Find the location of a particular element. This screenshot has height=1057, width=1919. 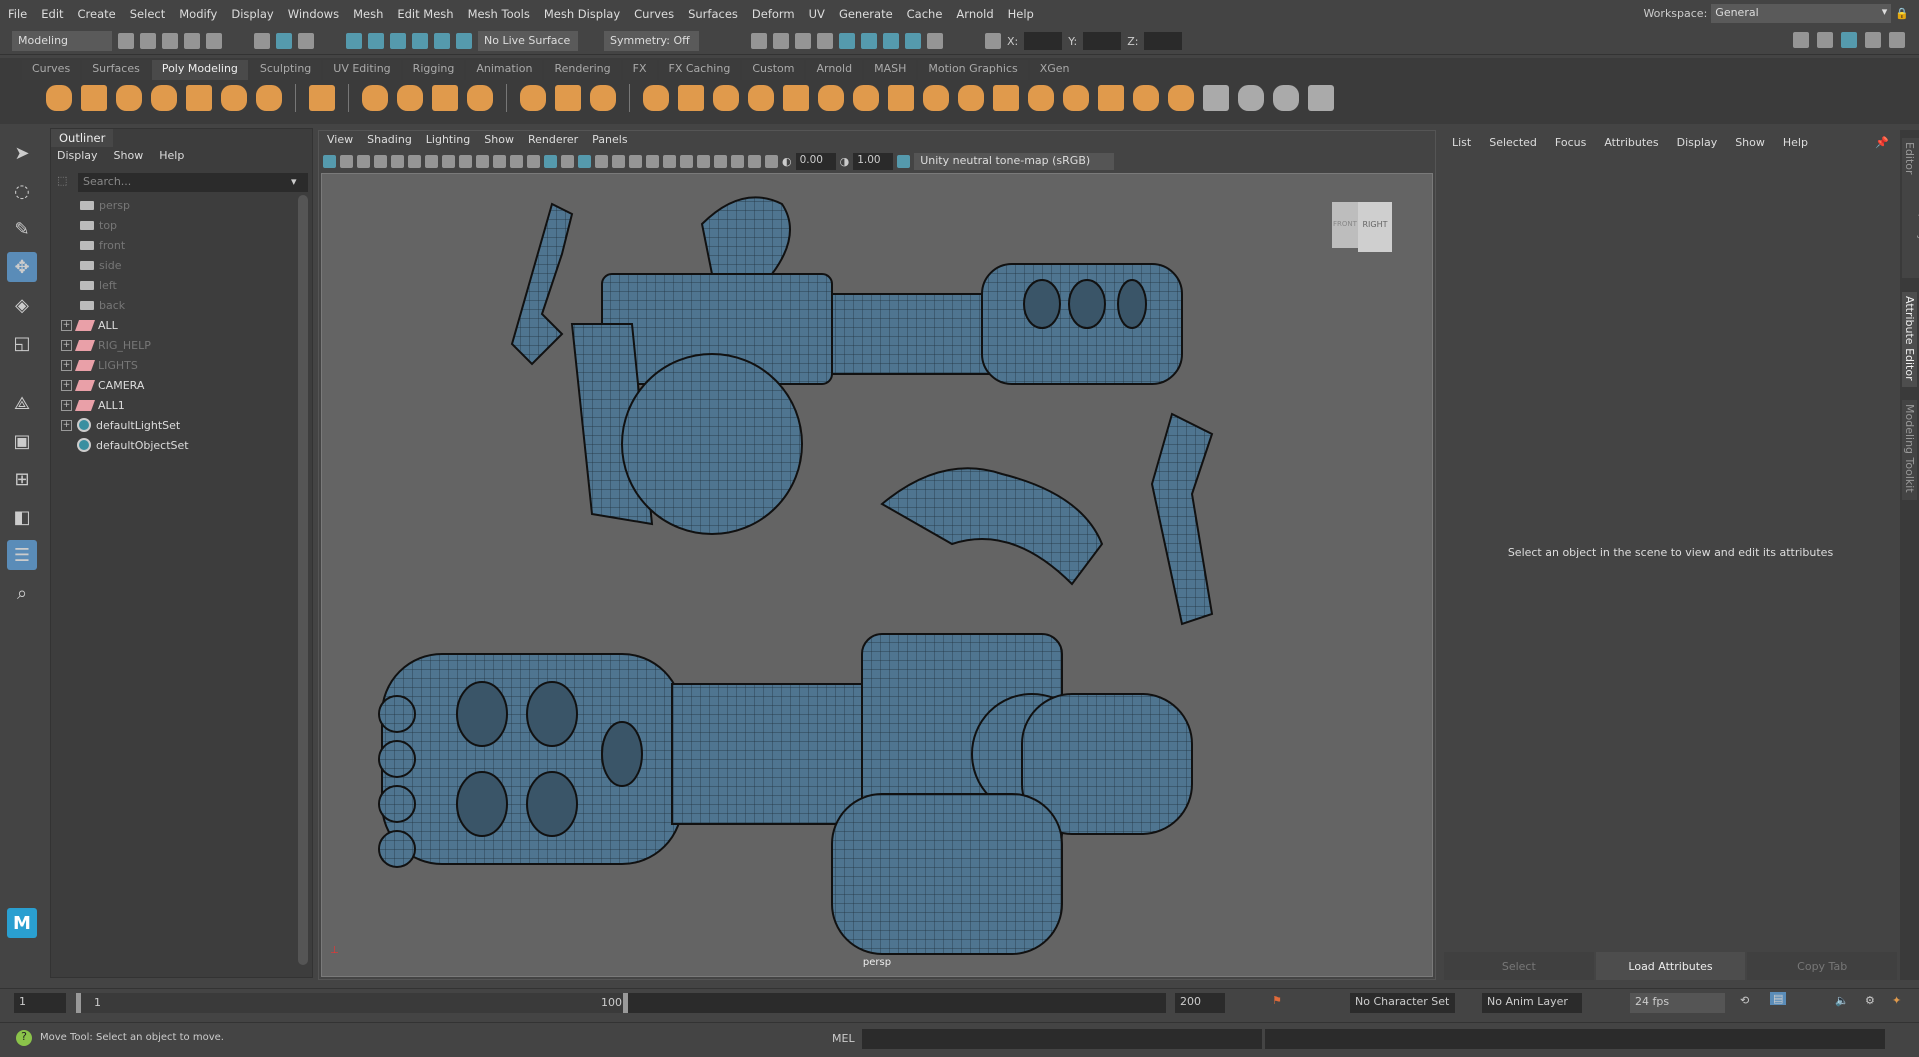

film-gate-icon is located at coordinates (448, 161).